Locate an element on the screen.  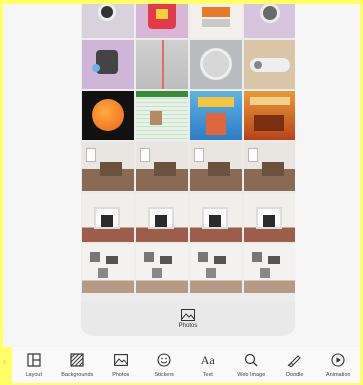
web-image-label: Web Image is located at coordinates (251, 375).